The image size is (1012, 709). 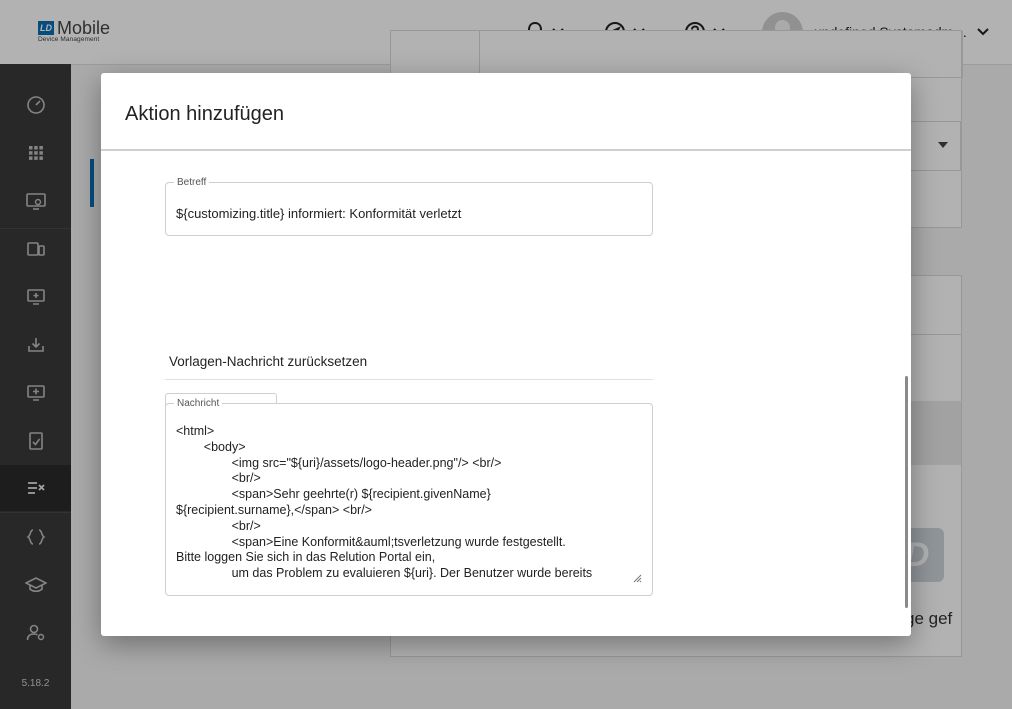 I want to click on dialog-title: Aktion hinzufügen, so click(x=205, y=114).